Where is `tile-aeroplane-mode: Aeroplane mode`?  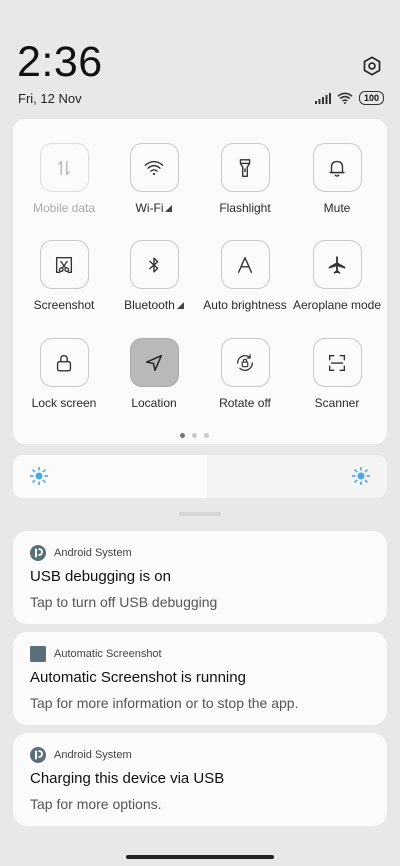 tile-aeroplane-mode: Aeroplane mode is located at coordinates (337, 276).